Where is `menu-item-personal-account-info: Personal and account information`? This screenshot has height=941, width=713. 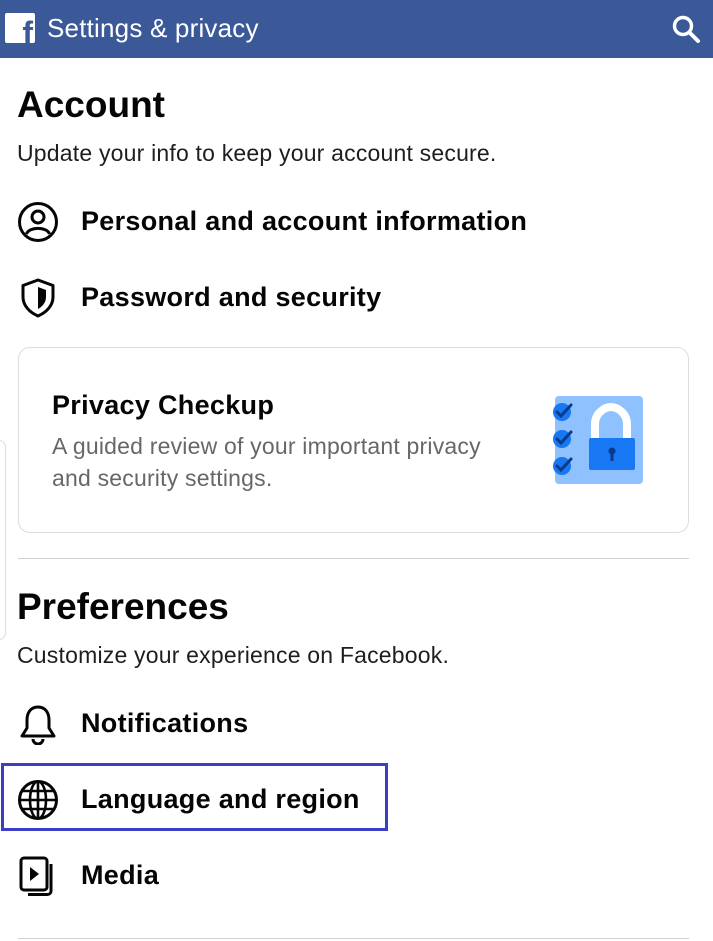 menu-item-personal-account-info: Personal and account information is located at coordinates (356, 221).